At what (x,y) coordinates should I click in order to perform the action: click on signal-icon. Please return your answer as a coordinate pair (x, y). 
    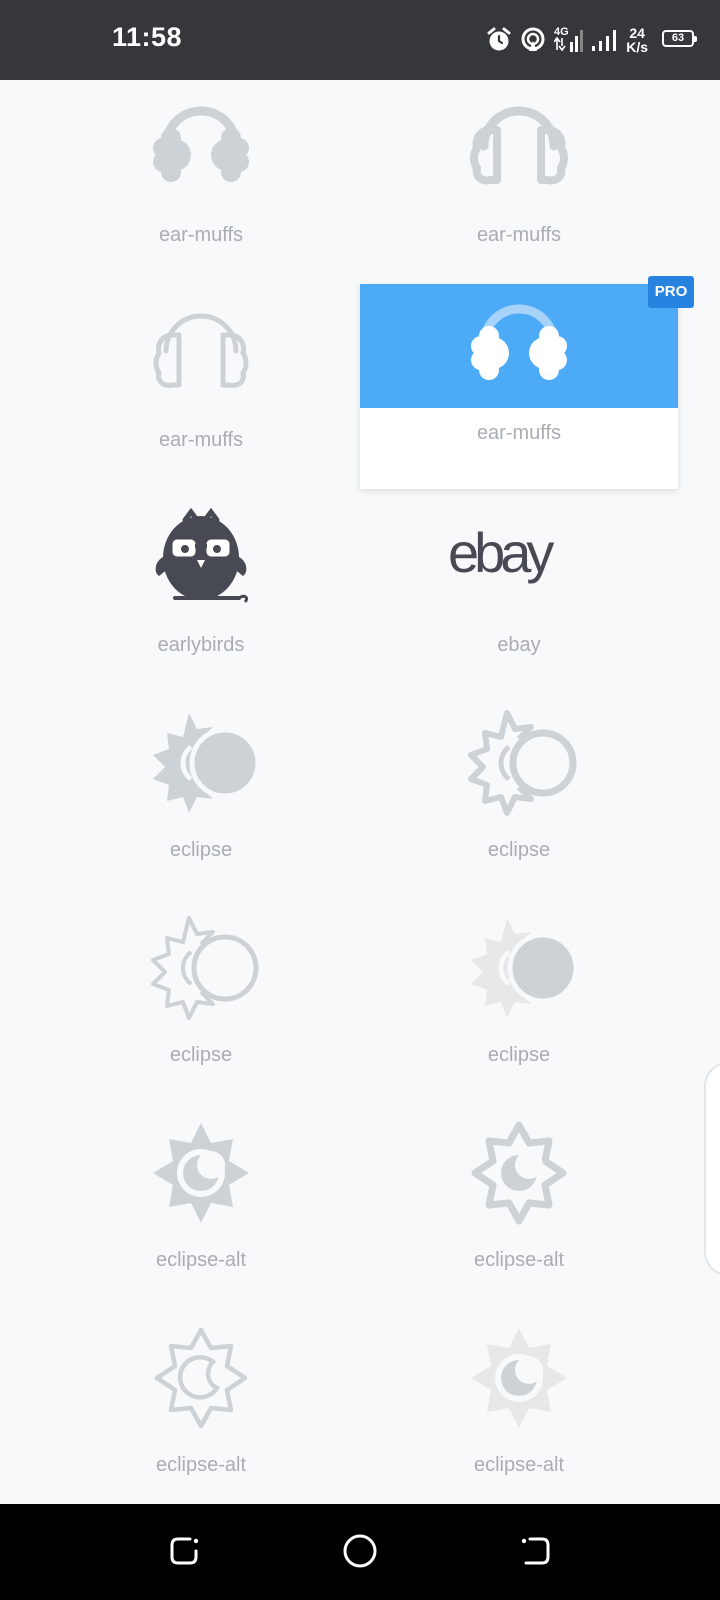
    Looking at the image, I should click on (604, 40).